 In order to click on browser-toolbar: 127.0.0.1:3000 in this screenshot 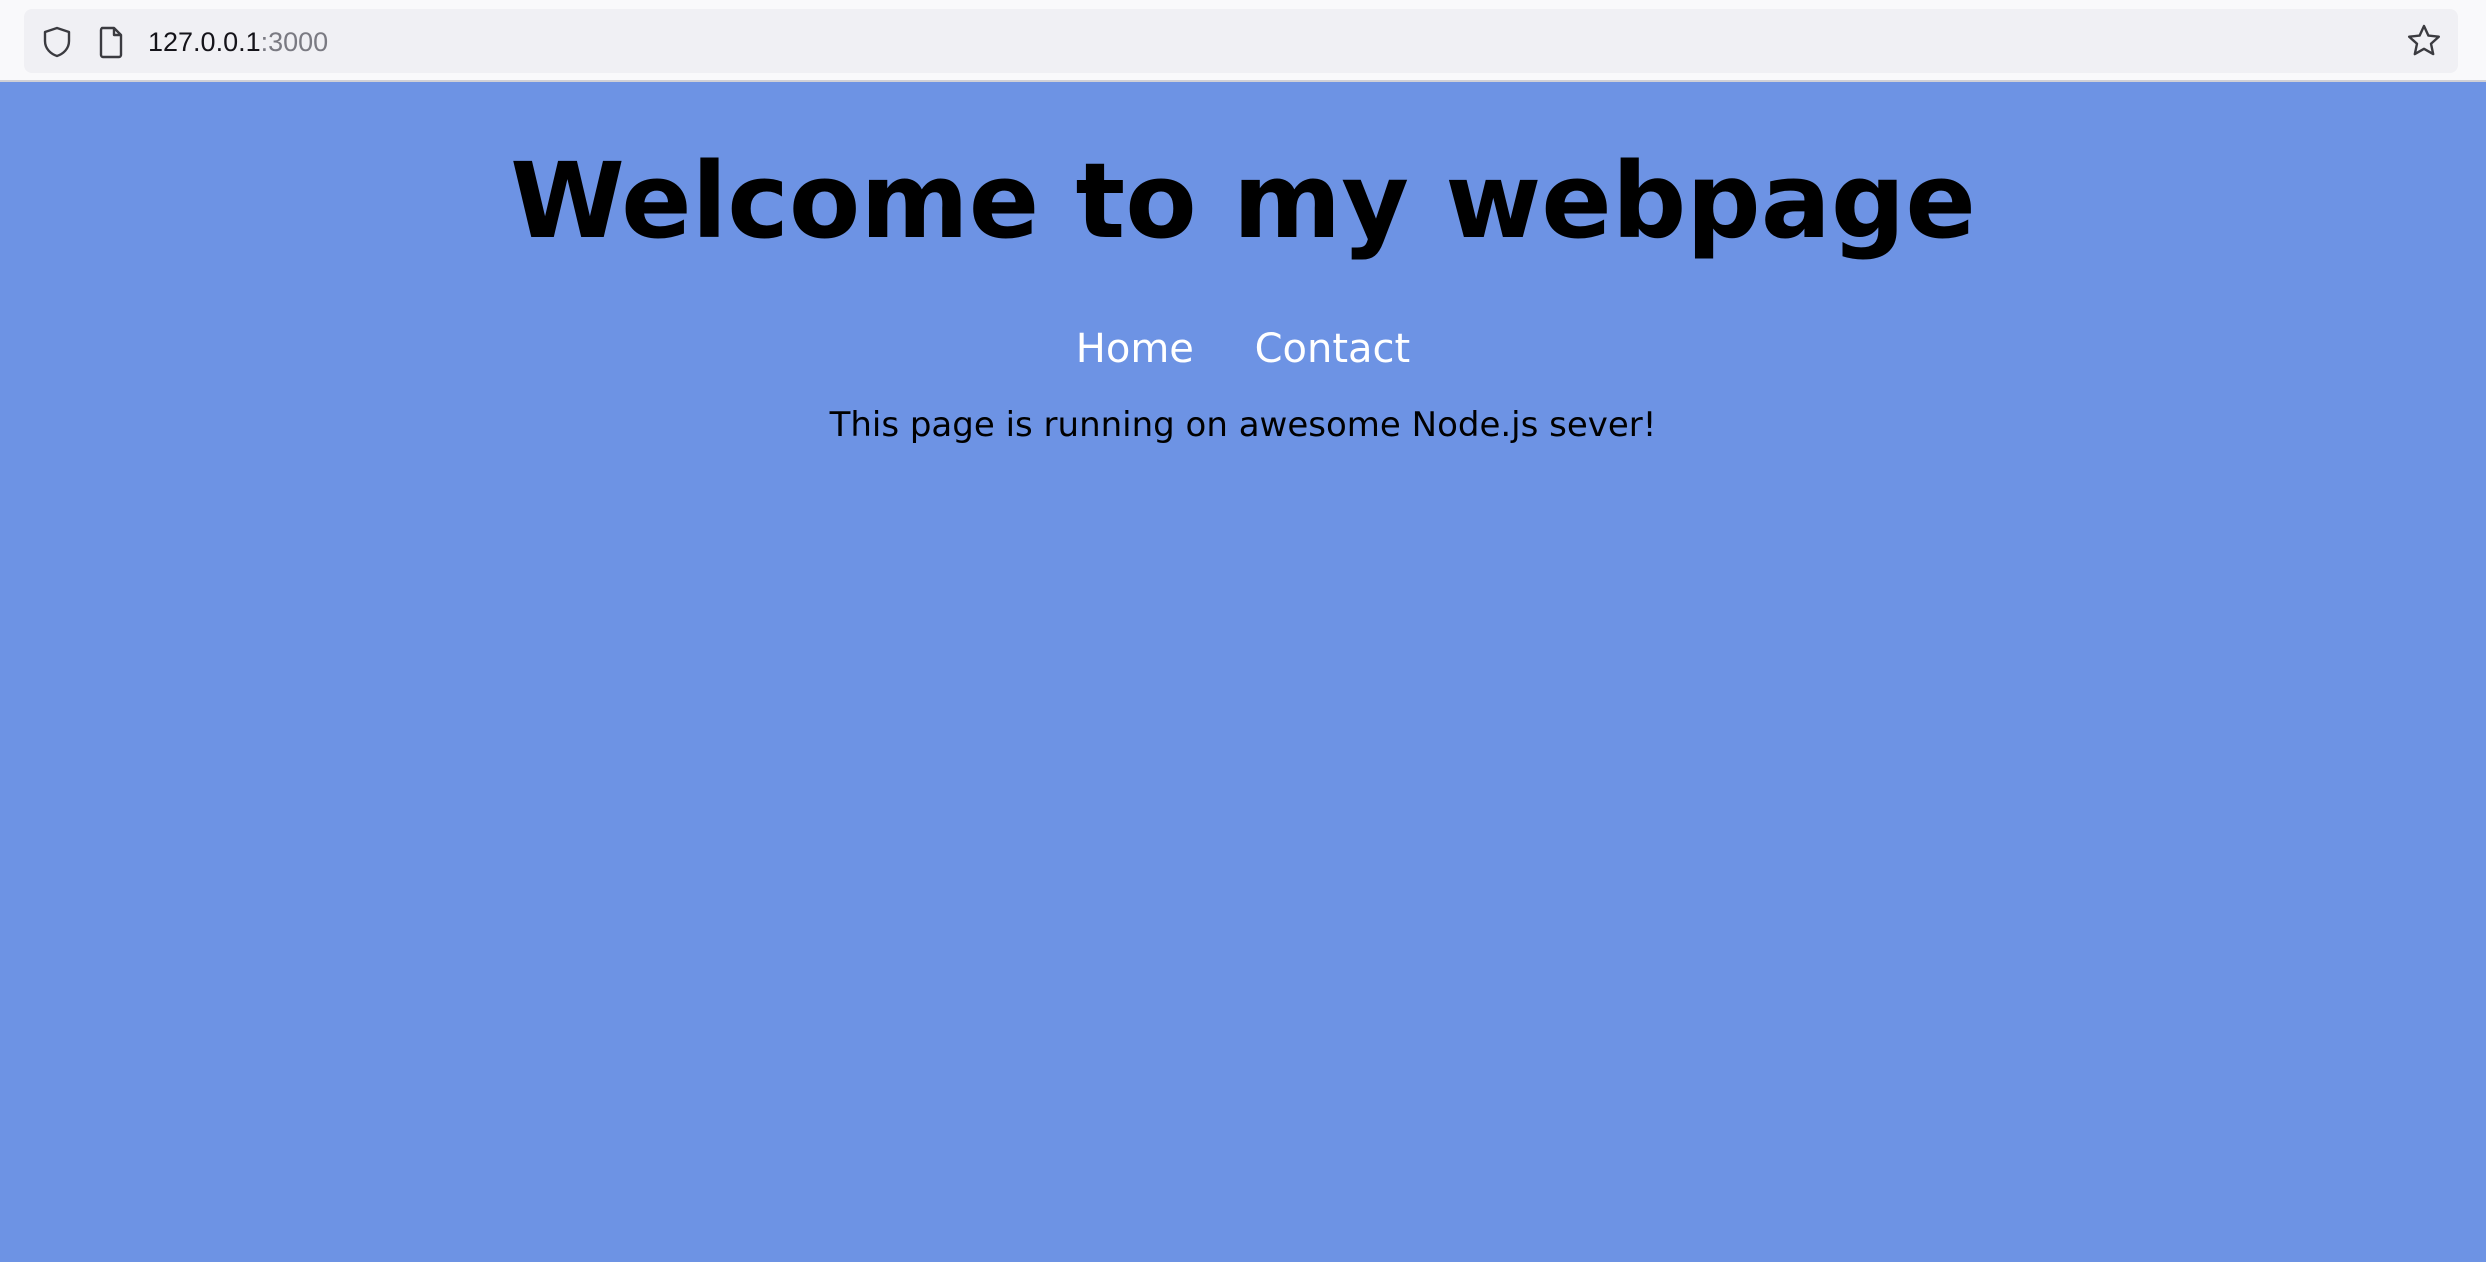, I will do `click(1243, 41)`.